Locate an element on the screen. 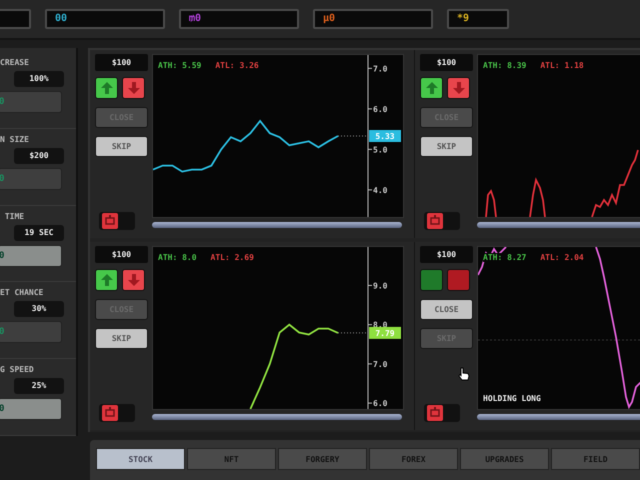  tab: FIELD is located at coordinates (595, 459).